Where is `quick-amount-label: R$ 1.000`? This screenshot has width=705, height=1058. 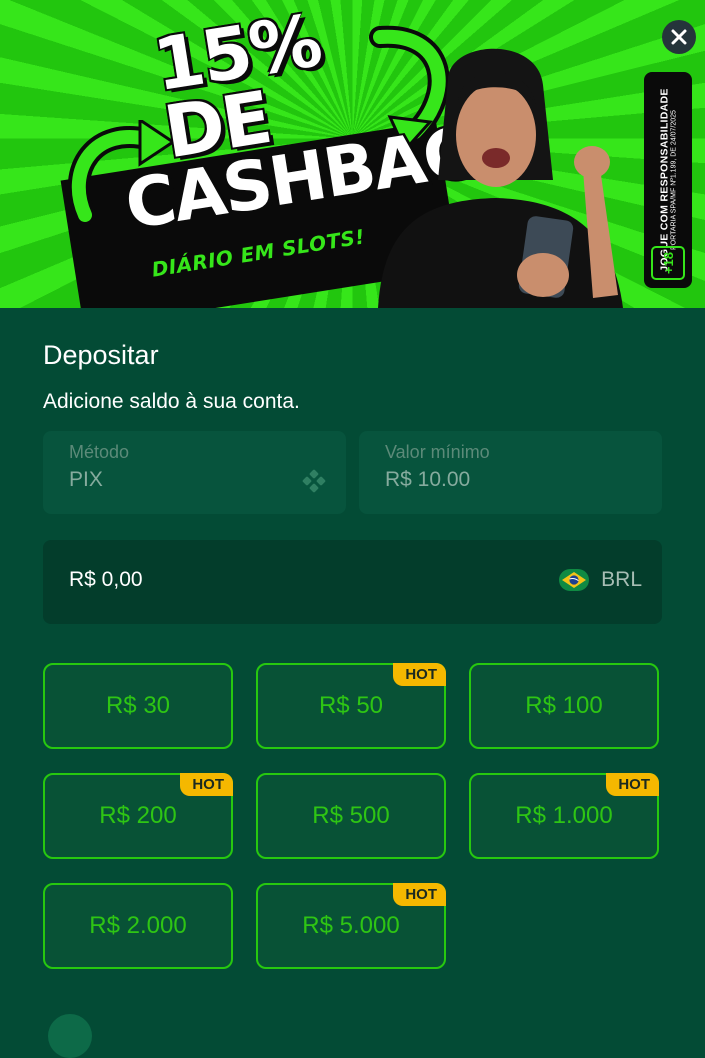
quick-amount-label: R$ 1.000 is located at coordinates (564, 815).